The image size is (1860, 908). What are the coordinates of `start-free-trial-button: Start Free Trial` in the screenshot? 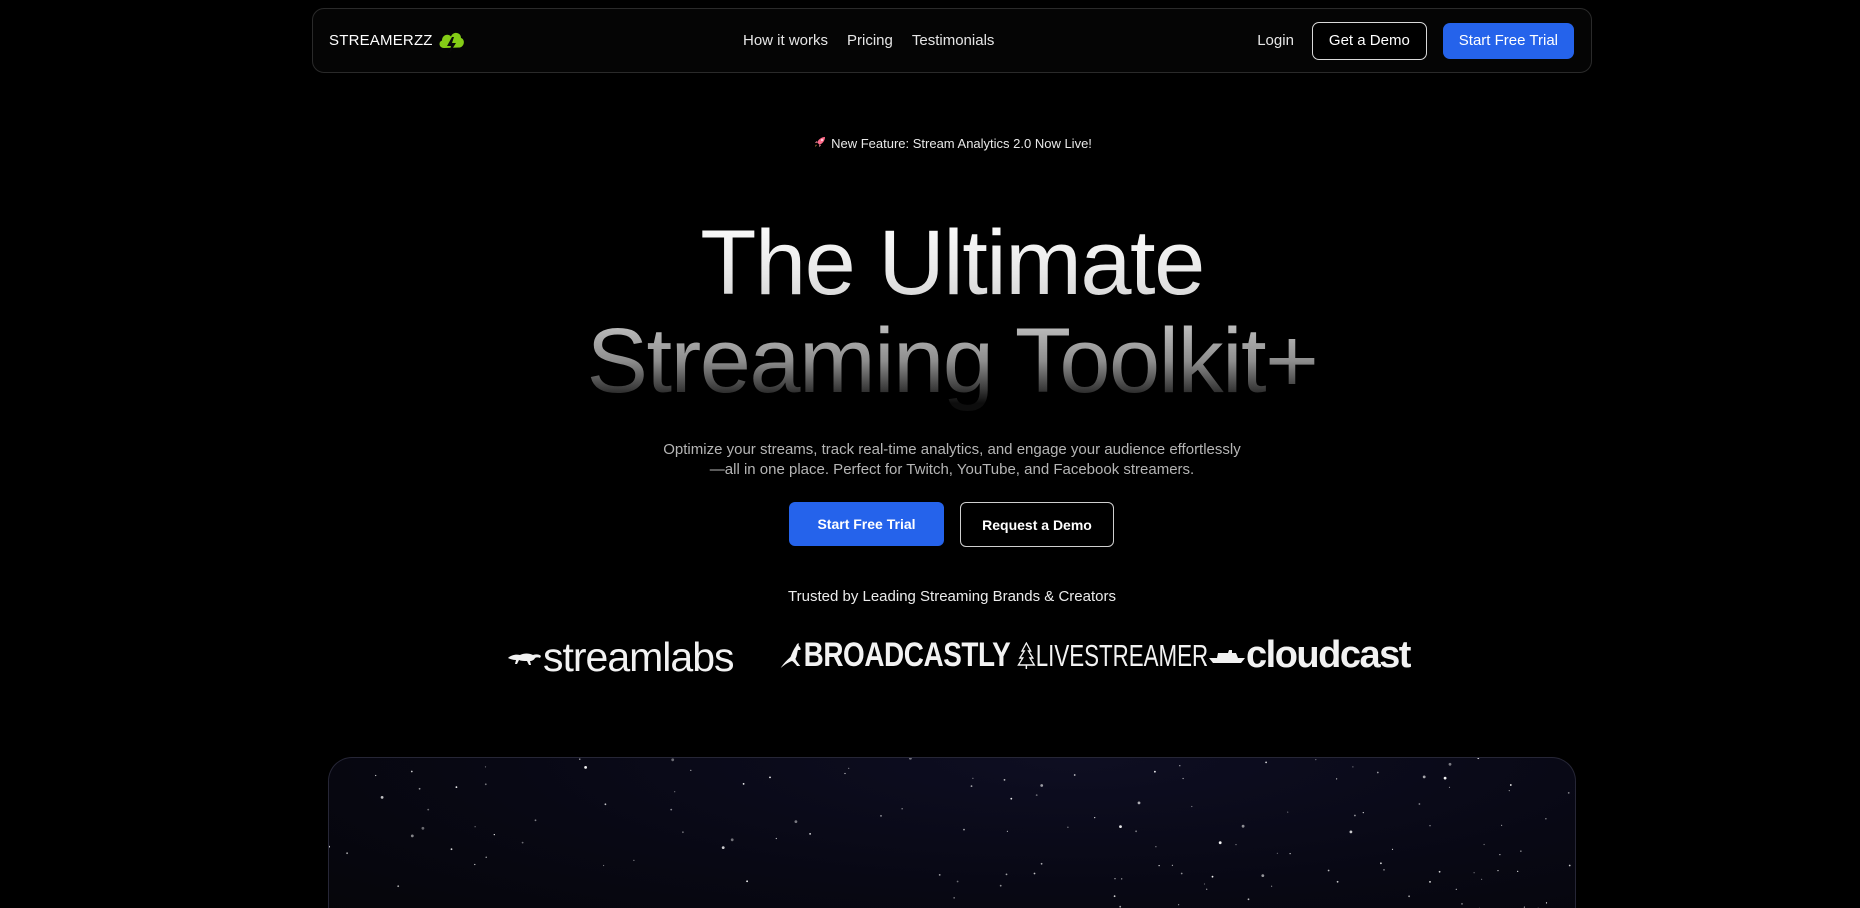 It's located at (866, 524).